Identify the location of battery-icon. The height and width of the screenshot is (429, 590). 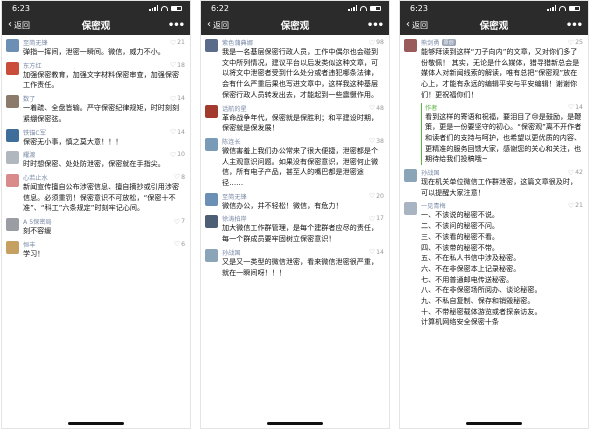
(574, 8).